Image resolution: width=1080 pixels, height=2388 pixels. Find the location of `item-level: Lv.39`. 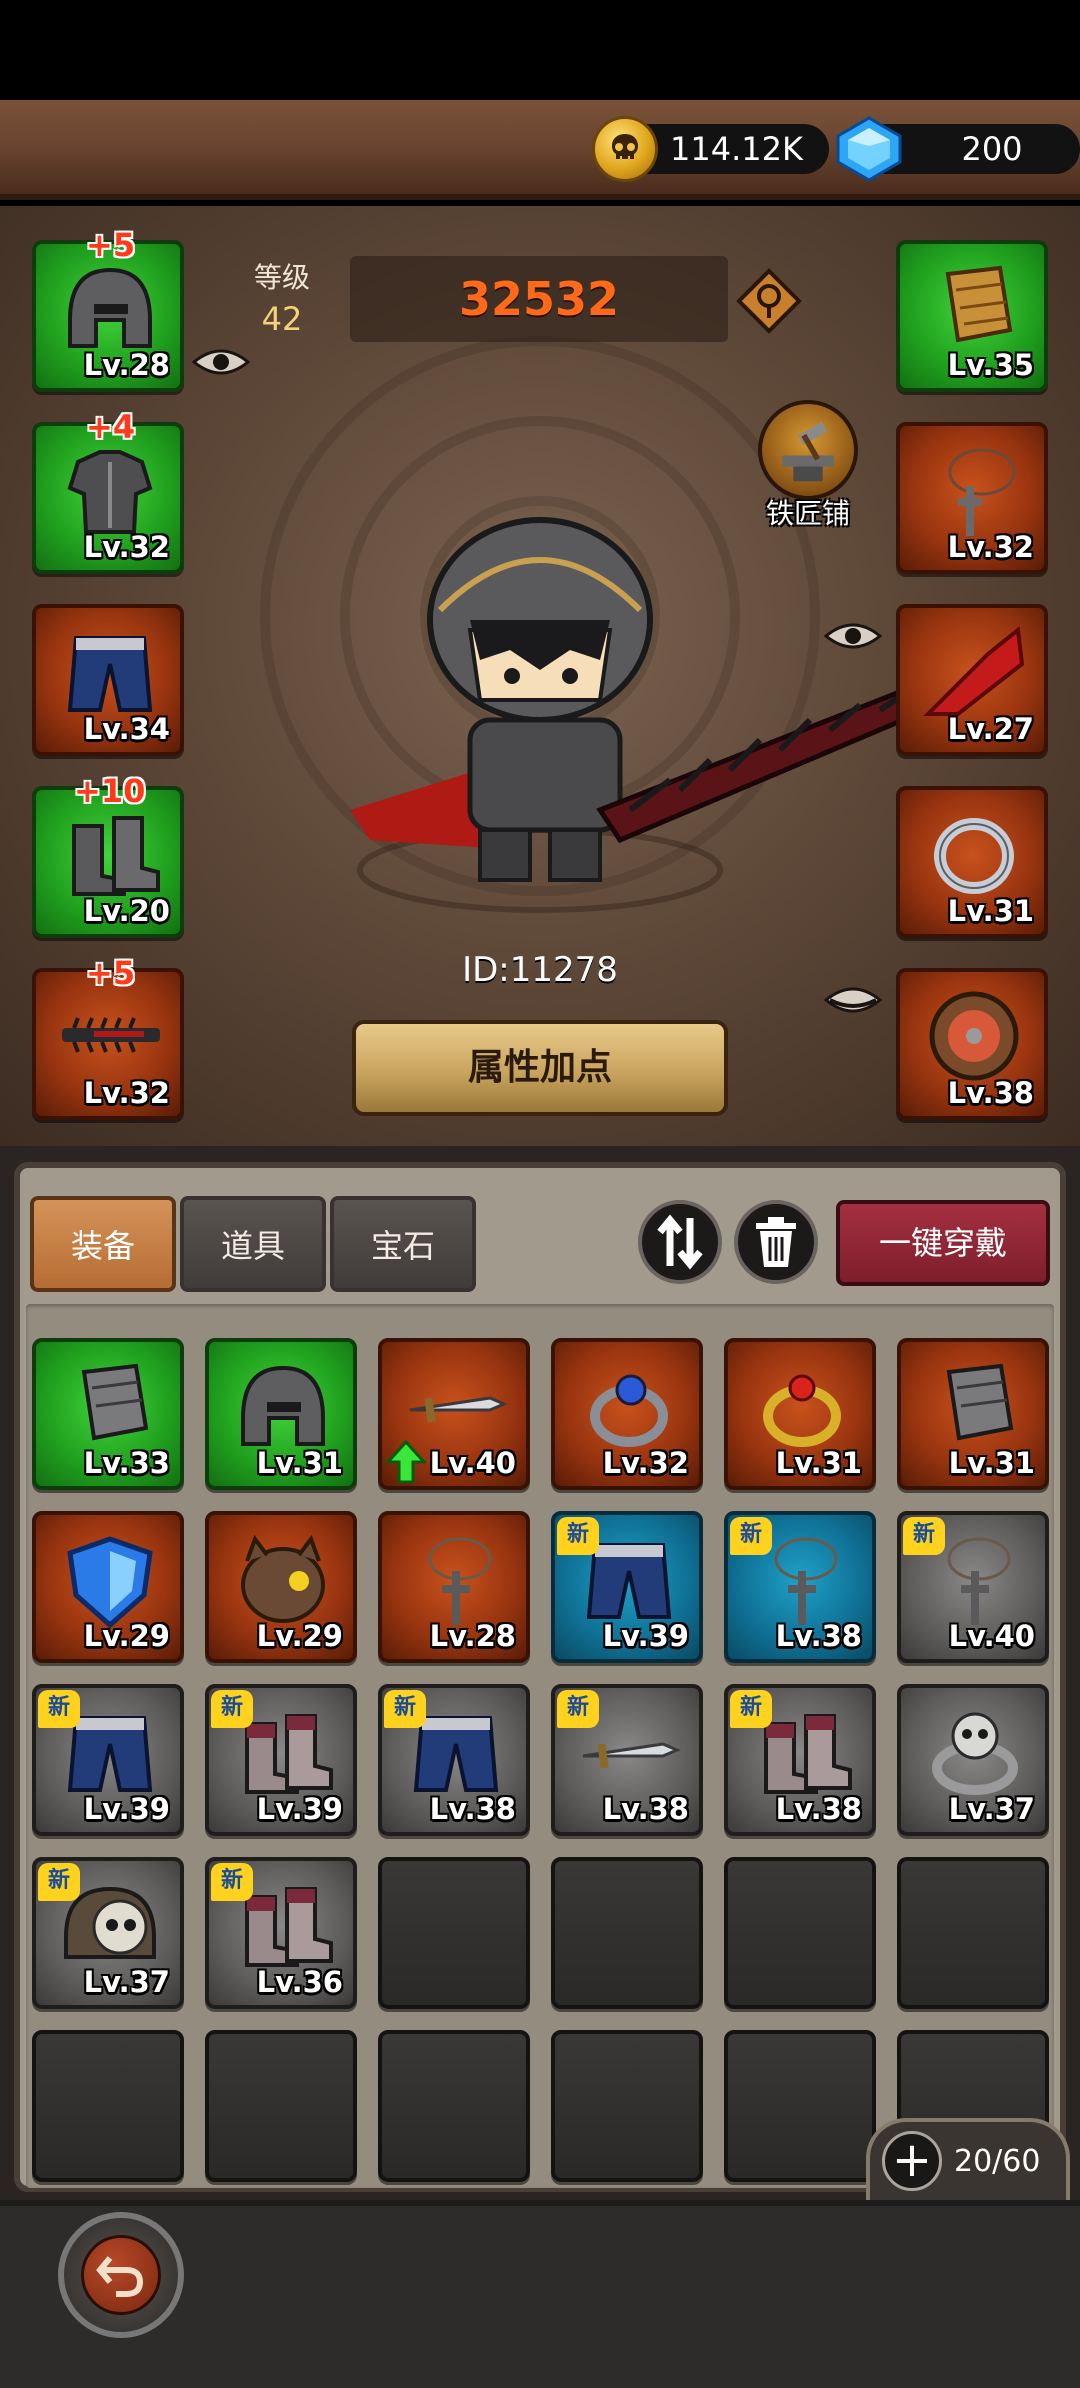

item-level: Lv.39 is located at coordinates (126, 1809).